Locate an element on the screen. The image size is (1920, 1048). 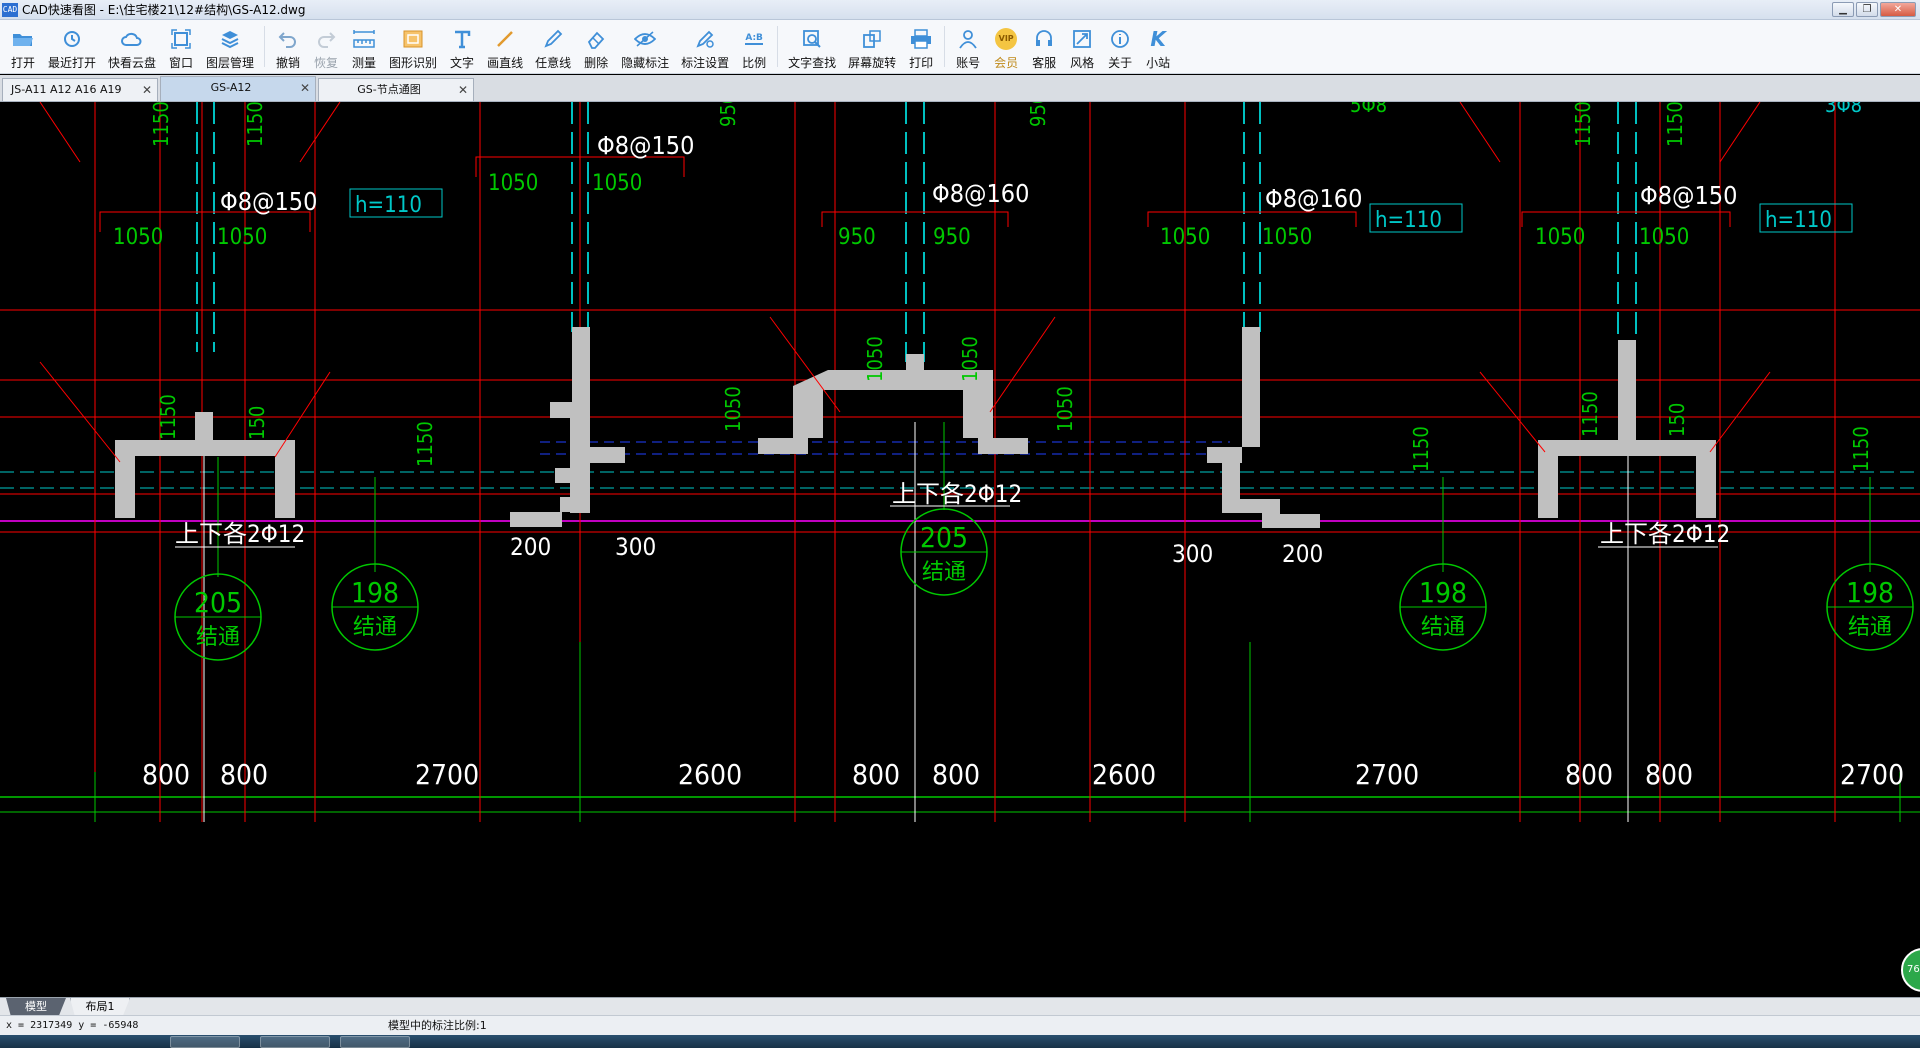
text-tool-button: 文字 is located at coordinates (462, 46).